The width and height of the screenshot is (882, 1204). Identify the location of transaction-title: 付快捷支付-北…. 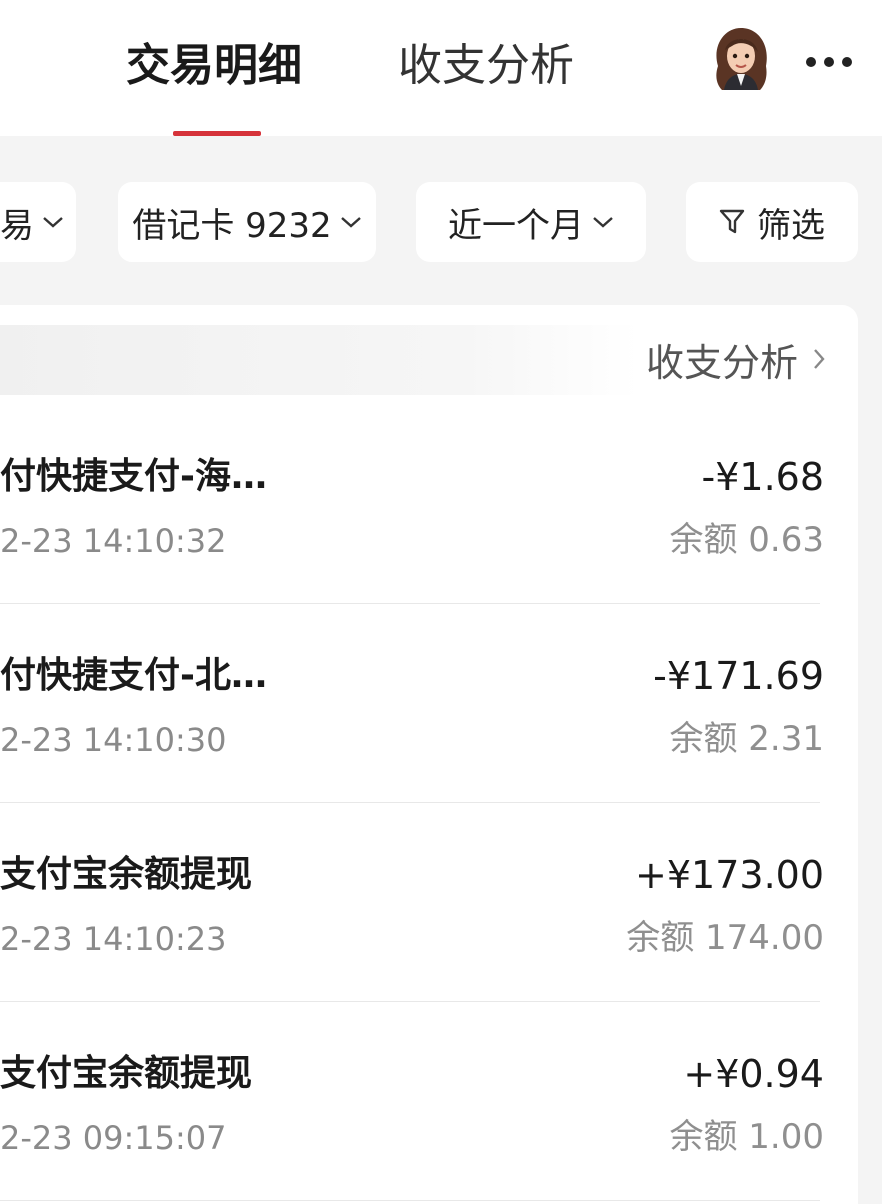
(133, 675).